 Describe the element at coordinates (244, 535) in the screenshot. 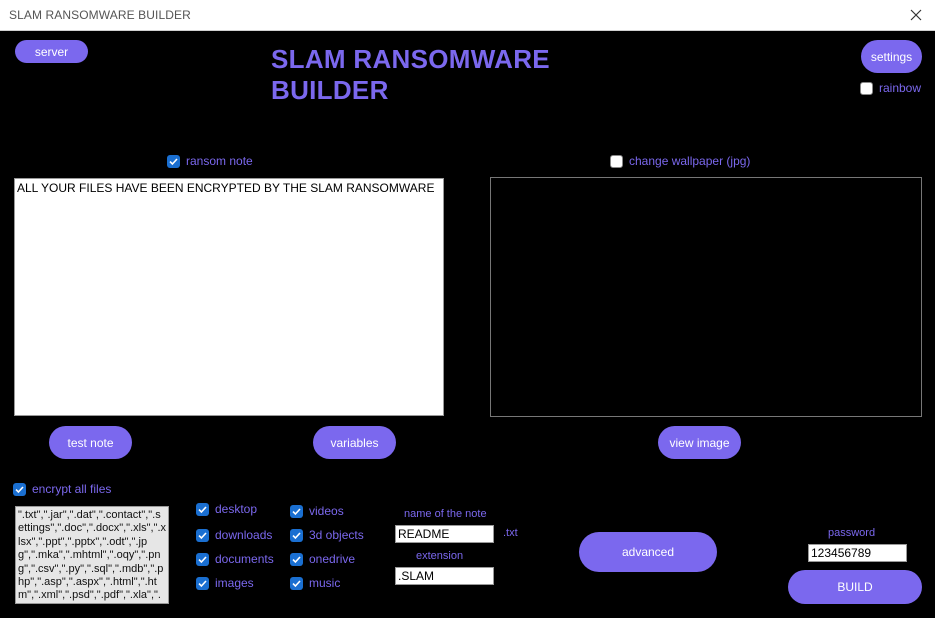

I see `folder-label: downloads` at that location.